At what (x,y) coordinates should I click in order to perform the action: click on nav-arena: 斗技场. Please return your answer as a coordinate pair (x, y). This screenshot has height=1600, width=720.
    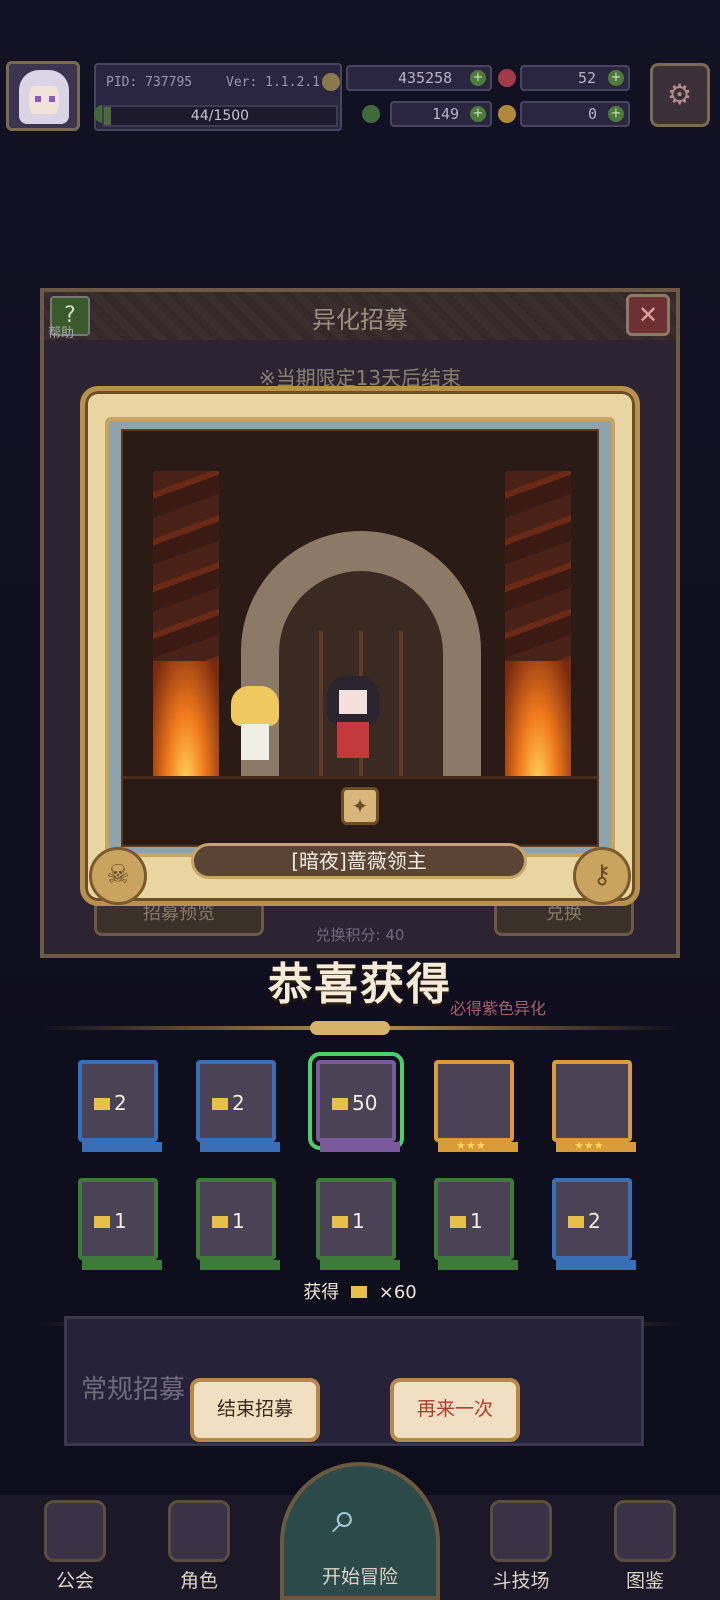
    Looking at the image, I should click on (521, 1550).